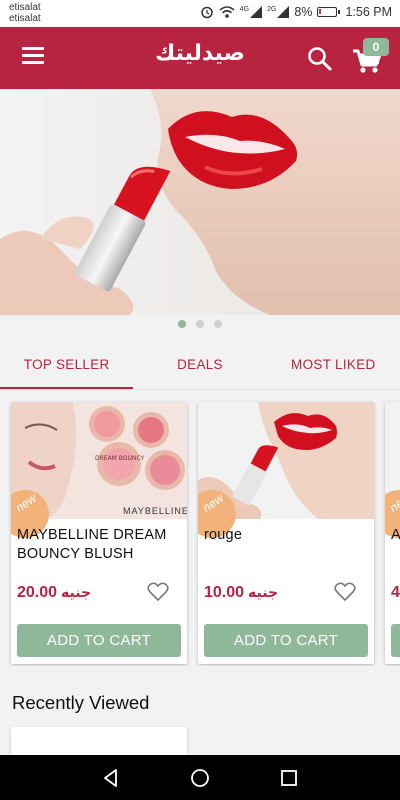 The width and height of the screenshot is (400, 800). What do you see at coordinates (320, 59) in the screenshot?
I see `search-icon` at bounding box center [320, 59].